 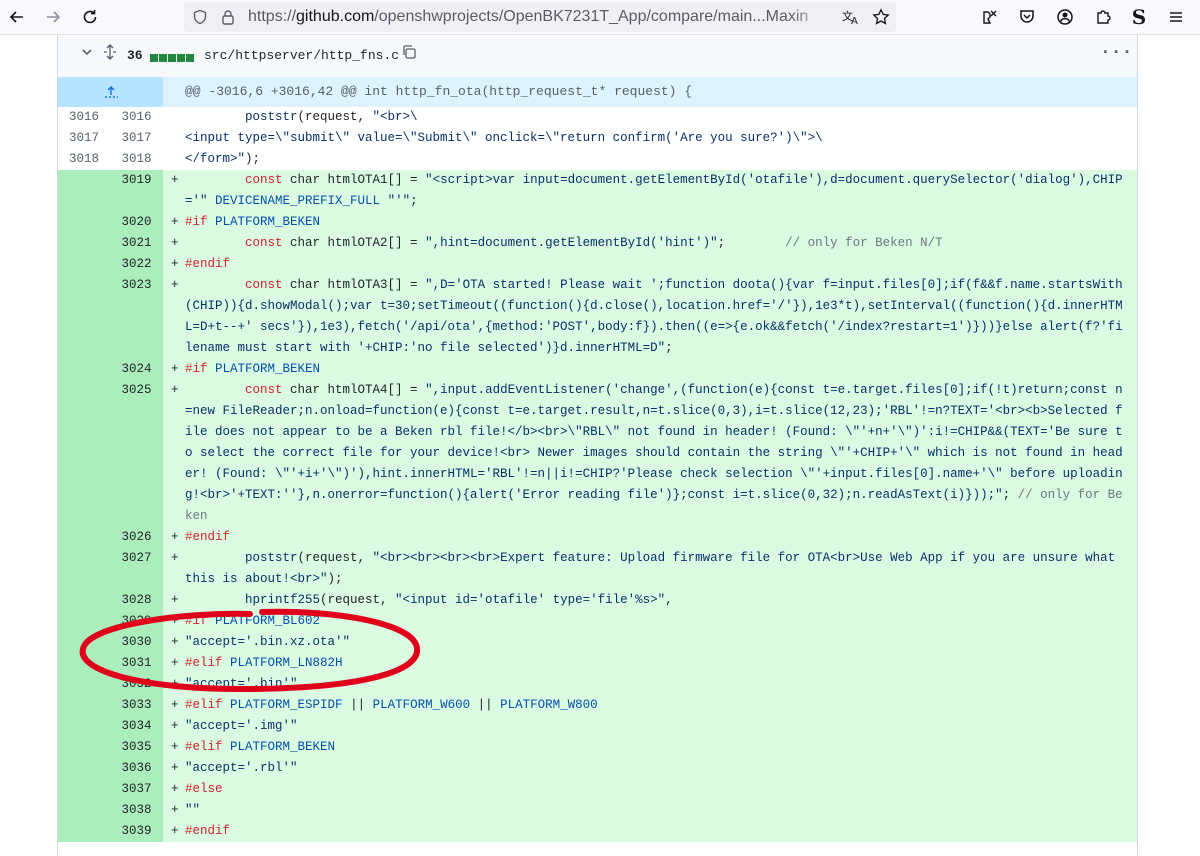 What do you see at coordinates (1176, 17) in the screenshot?
I see `menu-icon` at bounding box center [1176, 17].